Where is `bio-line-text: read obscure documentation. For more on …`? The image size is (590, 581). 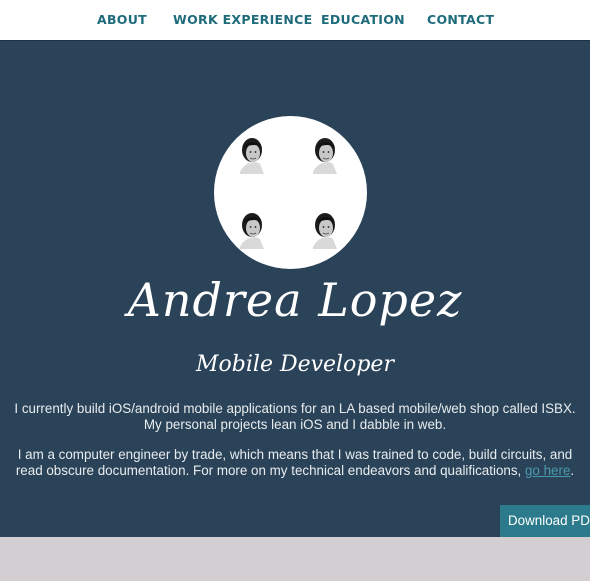
bio-line-text: read obscure documentation. For more on … is located at coordinates (270, 470).